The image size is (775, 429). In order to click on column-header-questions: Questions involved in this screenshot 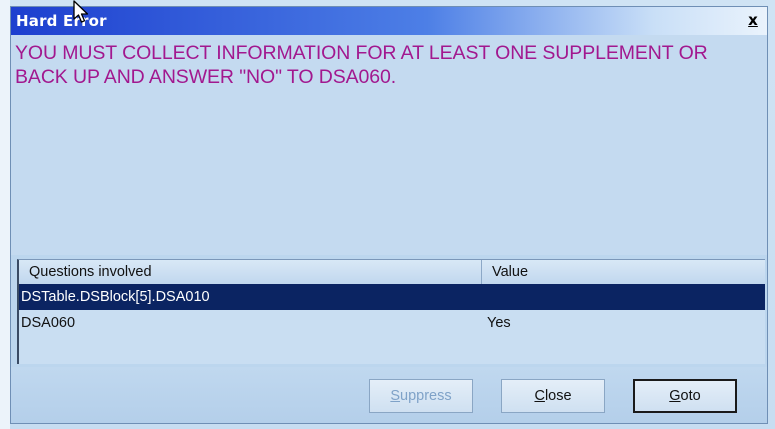, I will do `click(250, 272)`.